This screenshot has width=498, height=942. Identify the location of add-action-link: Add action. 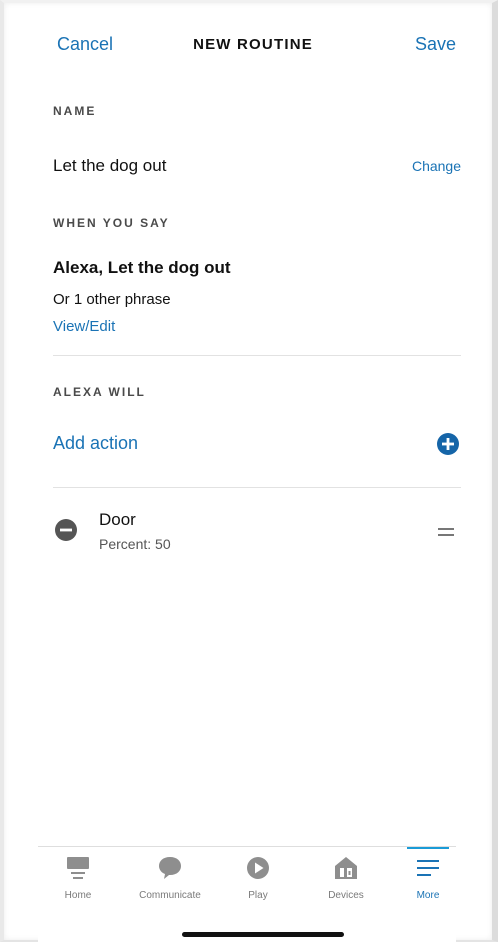
(95, 443).